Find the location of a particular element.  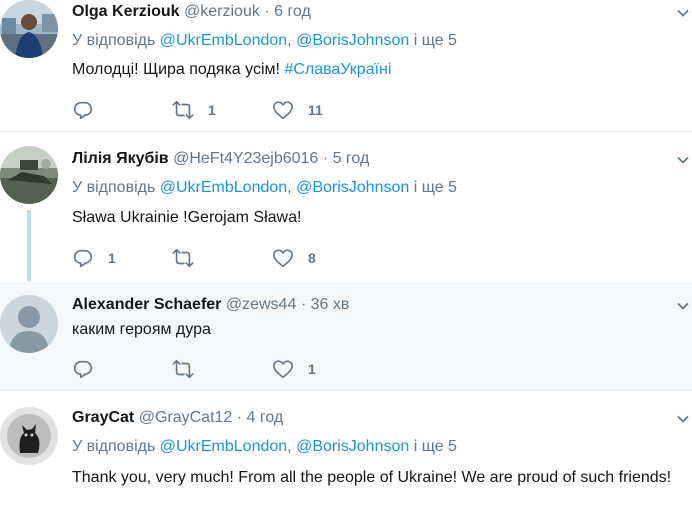

like-count: 8 is located at coordinates (312, 258).